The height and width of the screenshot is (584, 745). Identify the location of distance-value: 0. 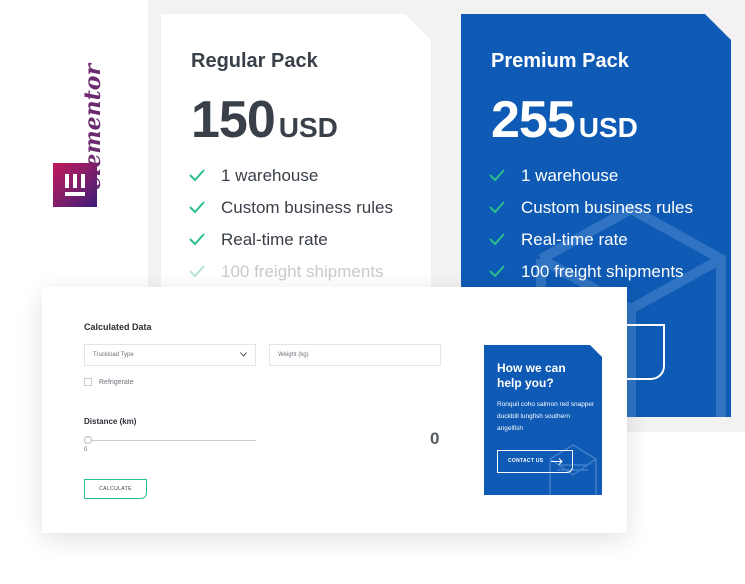
(435, 438).